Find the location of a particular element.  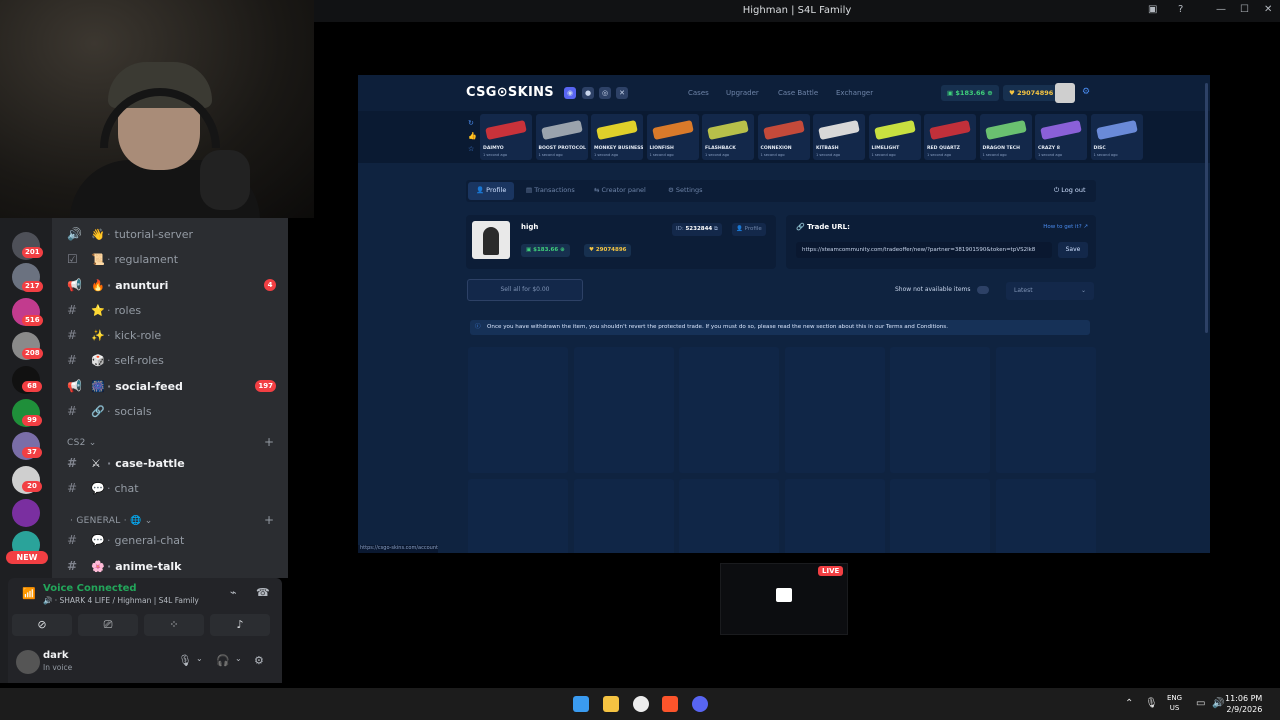

channel-social-feed: 📢 🎆 · social-feed 197 is located at coordinates (170, 386).